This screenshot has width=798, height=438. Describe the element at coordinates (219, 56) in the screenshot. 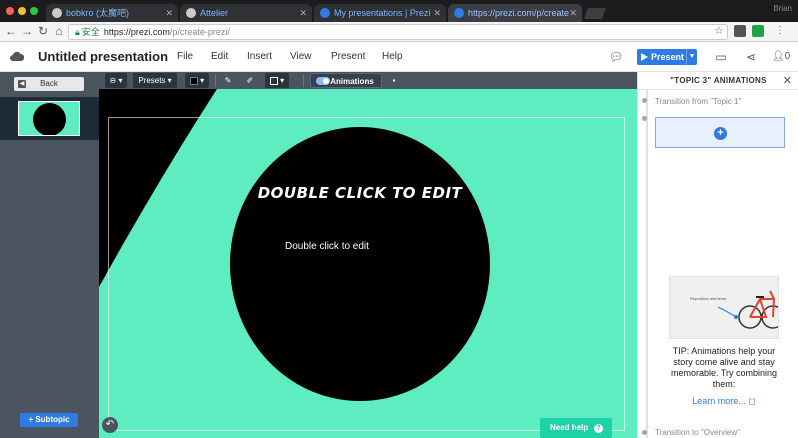

I see `menu-edit: Edit` at that location.